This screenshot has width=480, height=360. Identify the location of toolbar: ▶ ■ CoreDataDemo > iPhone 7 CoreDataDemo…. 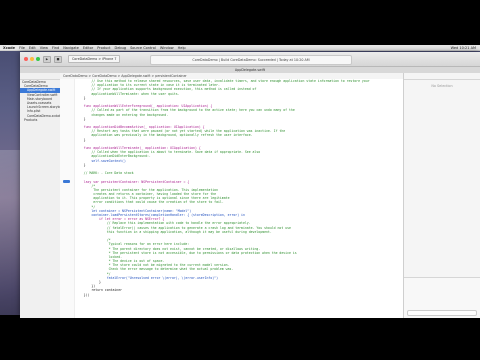
(250, 59).